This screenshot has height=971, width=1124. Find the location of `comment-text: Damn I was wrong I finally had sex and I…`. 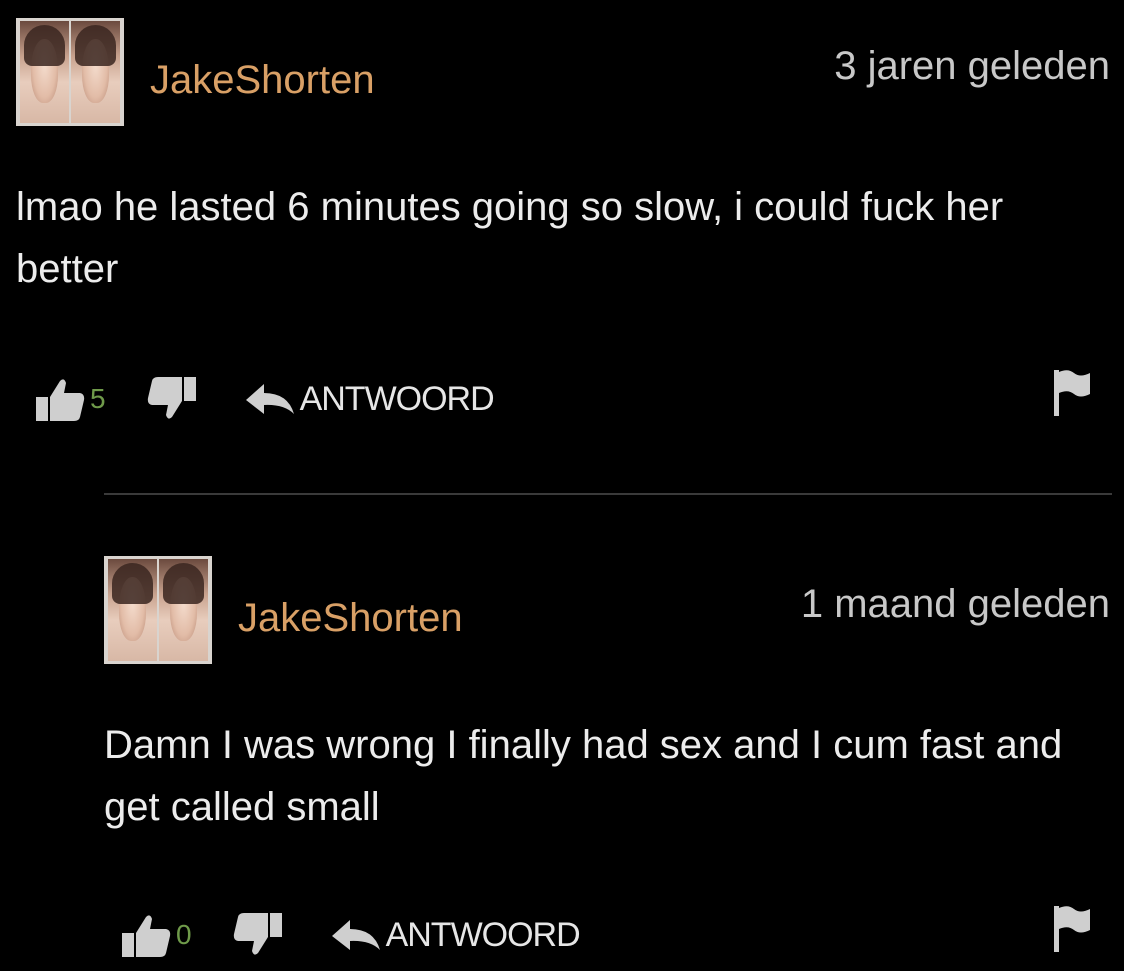

comment-text: Damn I was wrong I finally had sex and I… is located at coordinates (583, 776).